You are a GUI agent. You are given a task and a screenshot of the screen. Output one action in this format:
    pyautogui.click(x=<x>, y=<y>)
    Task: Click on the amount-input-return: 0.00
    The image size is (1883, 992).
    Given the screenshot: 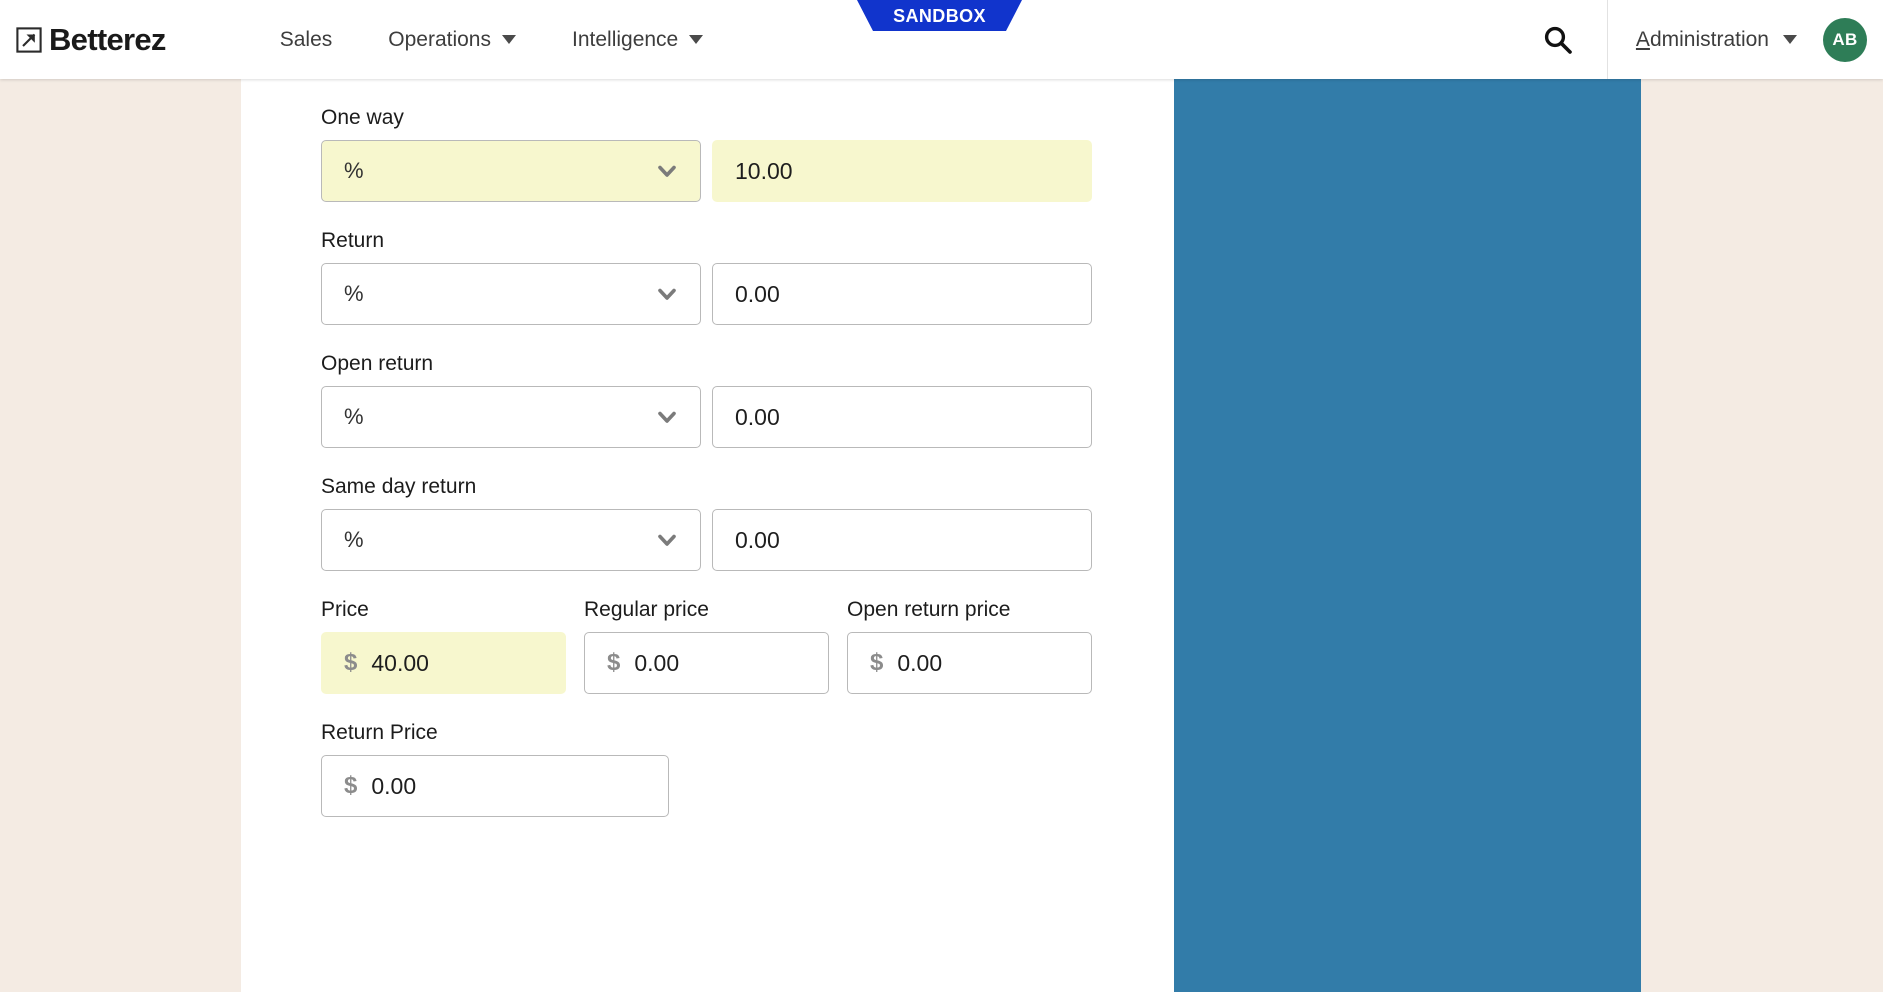 What is the action you would take?
    pyautogui.click(x=902, y=294)
    